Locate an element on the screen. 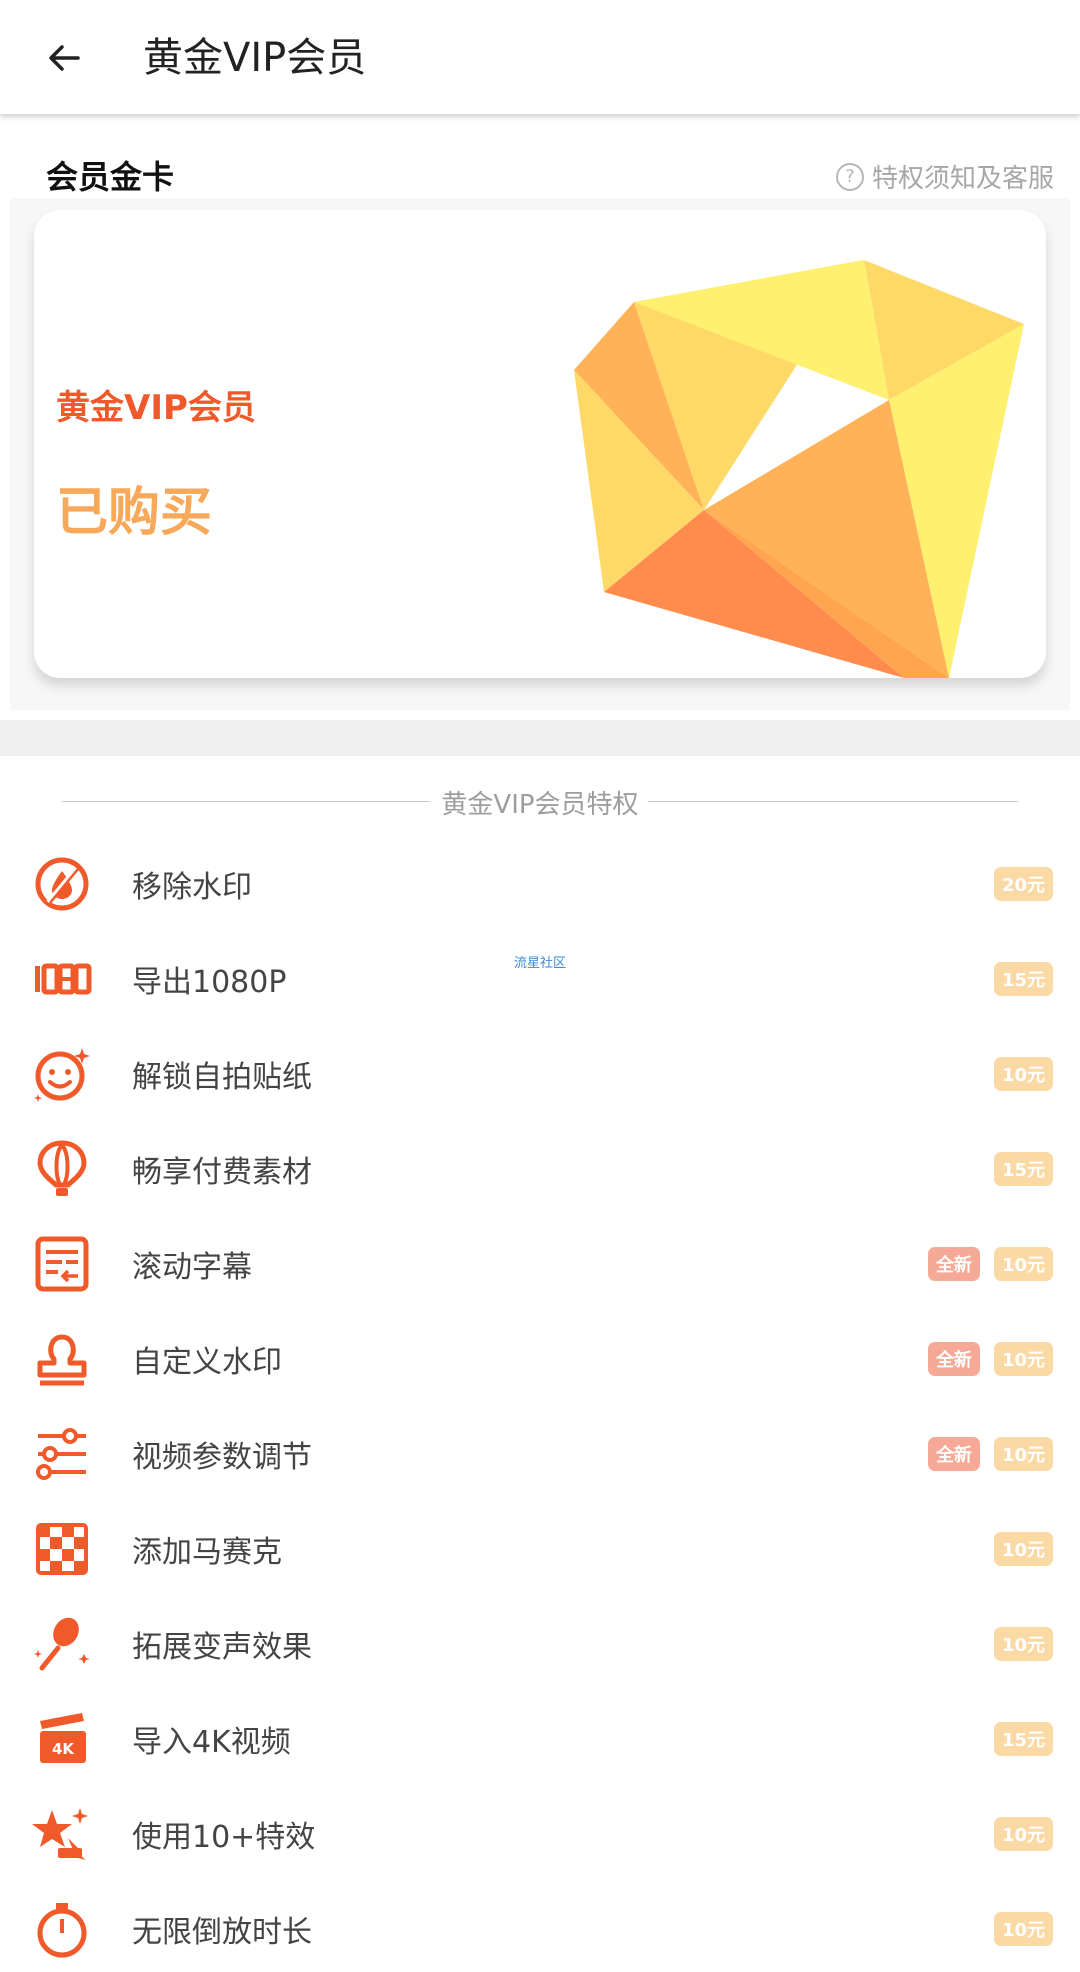  card-status: 已购买 is located at coordinates (134, 513).